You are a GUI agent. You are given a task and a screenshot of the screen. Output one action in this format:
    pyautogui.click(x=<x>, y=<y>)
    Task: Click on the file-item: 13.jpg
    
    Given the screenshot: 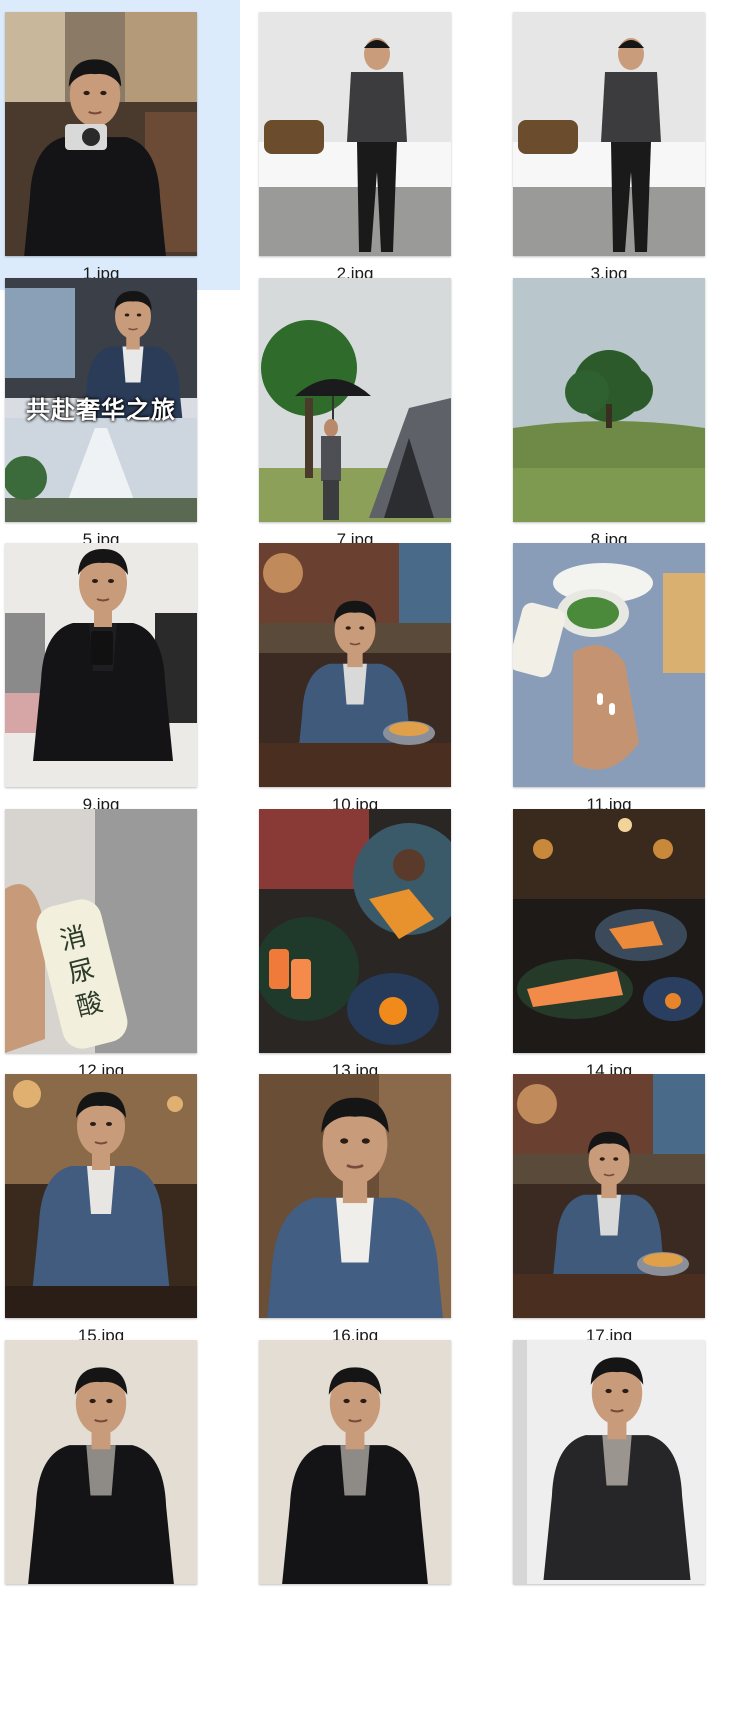 What is the action you would take?
    pyautogui.click(x=374, y=942)
    